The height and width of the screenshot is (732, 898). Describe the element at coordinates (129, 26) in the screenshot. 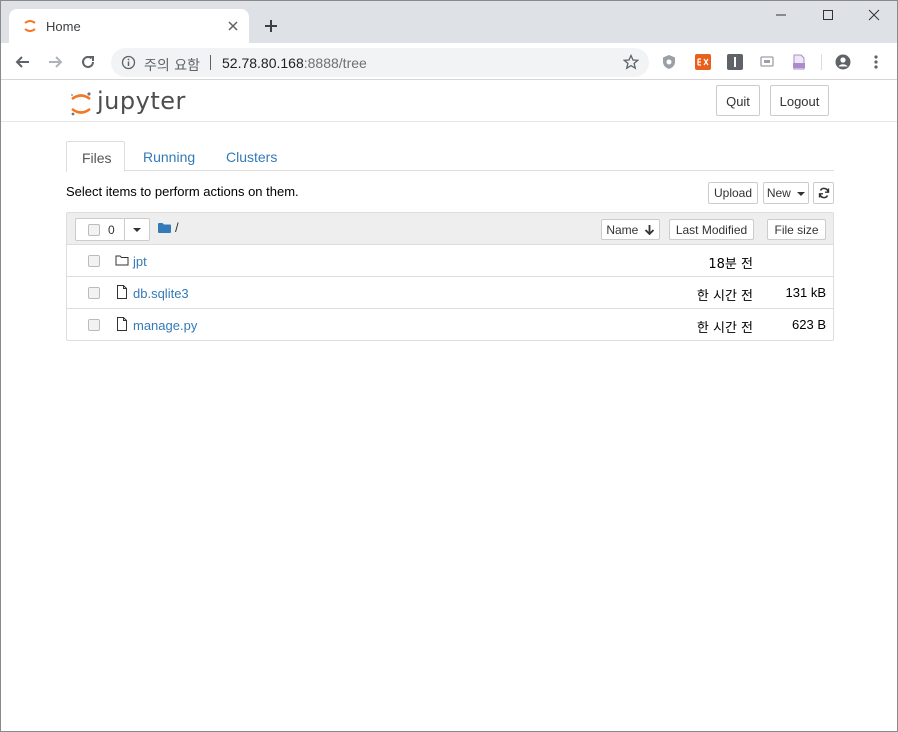

I see `browser-tab: Home` at that location.